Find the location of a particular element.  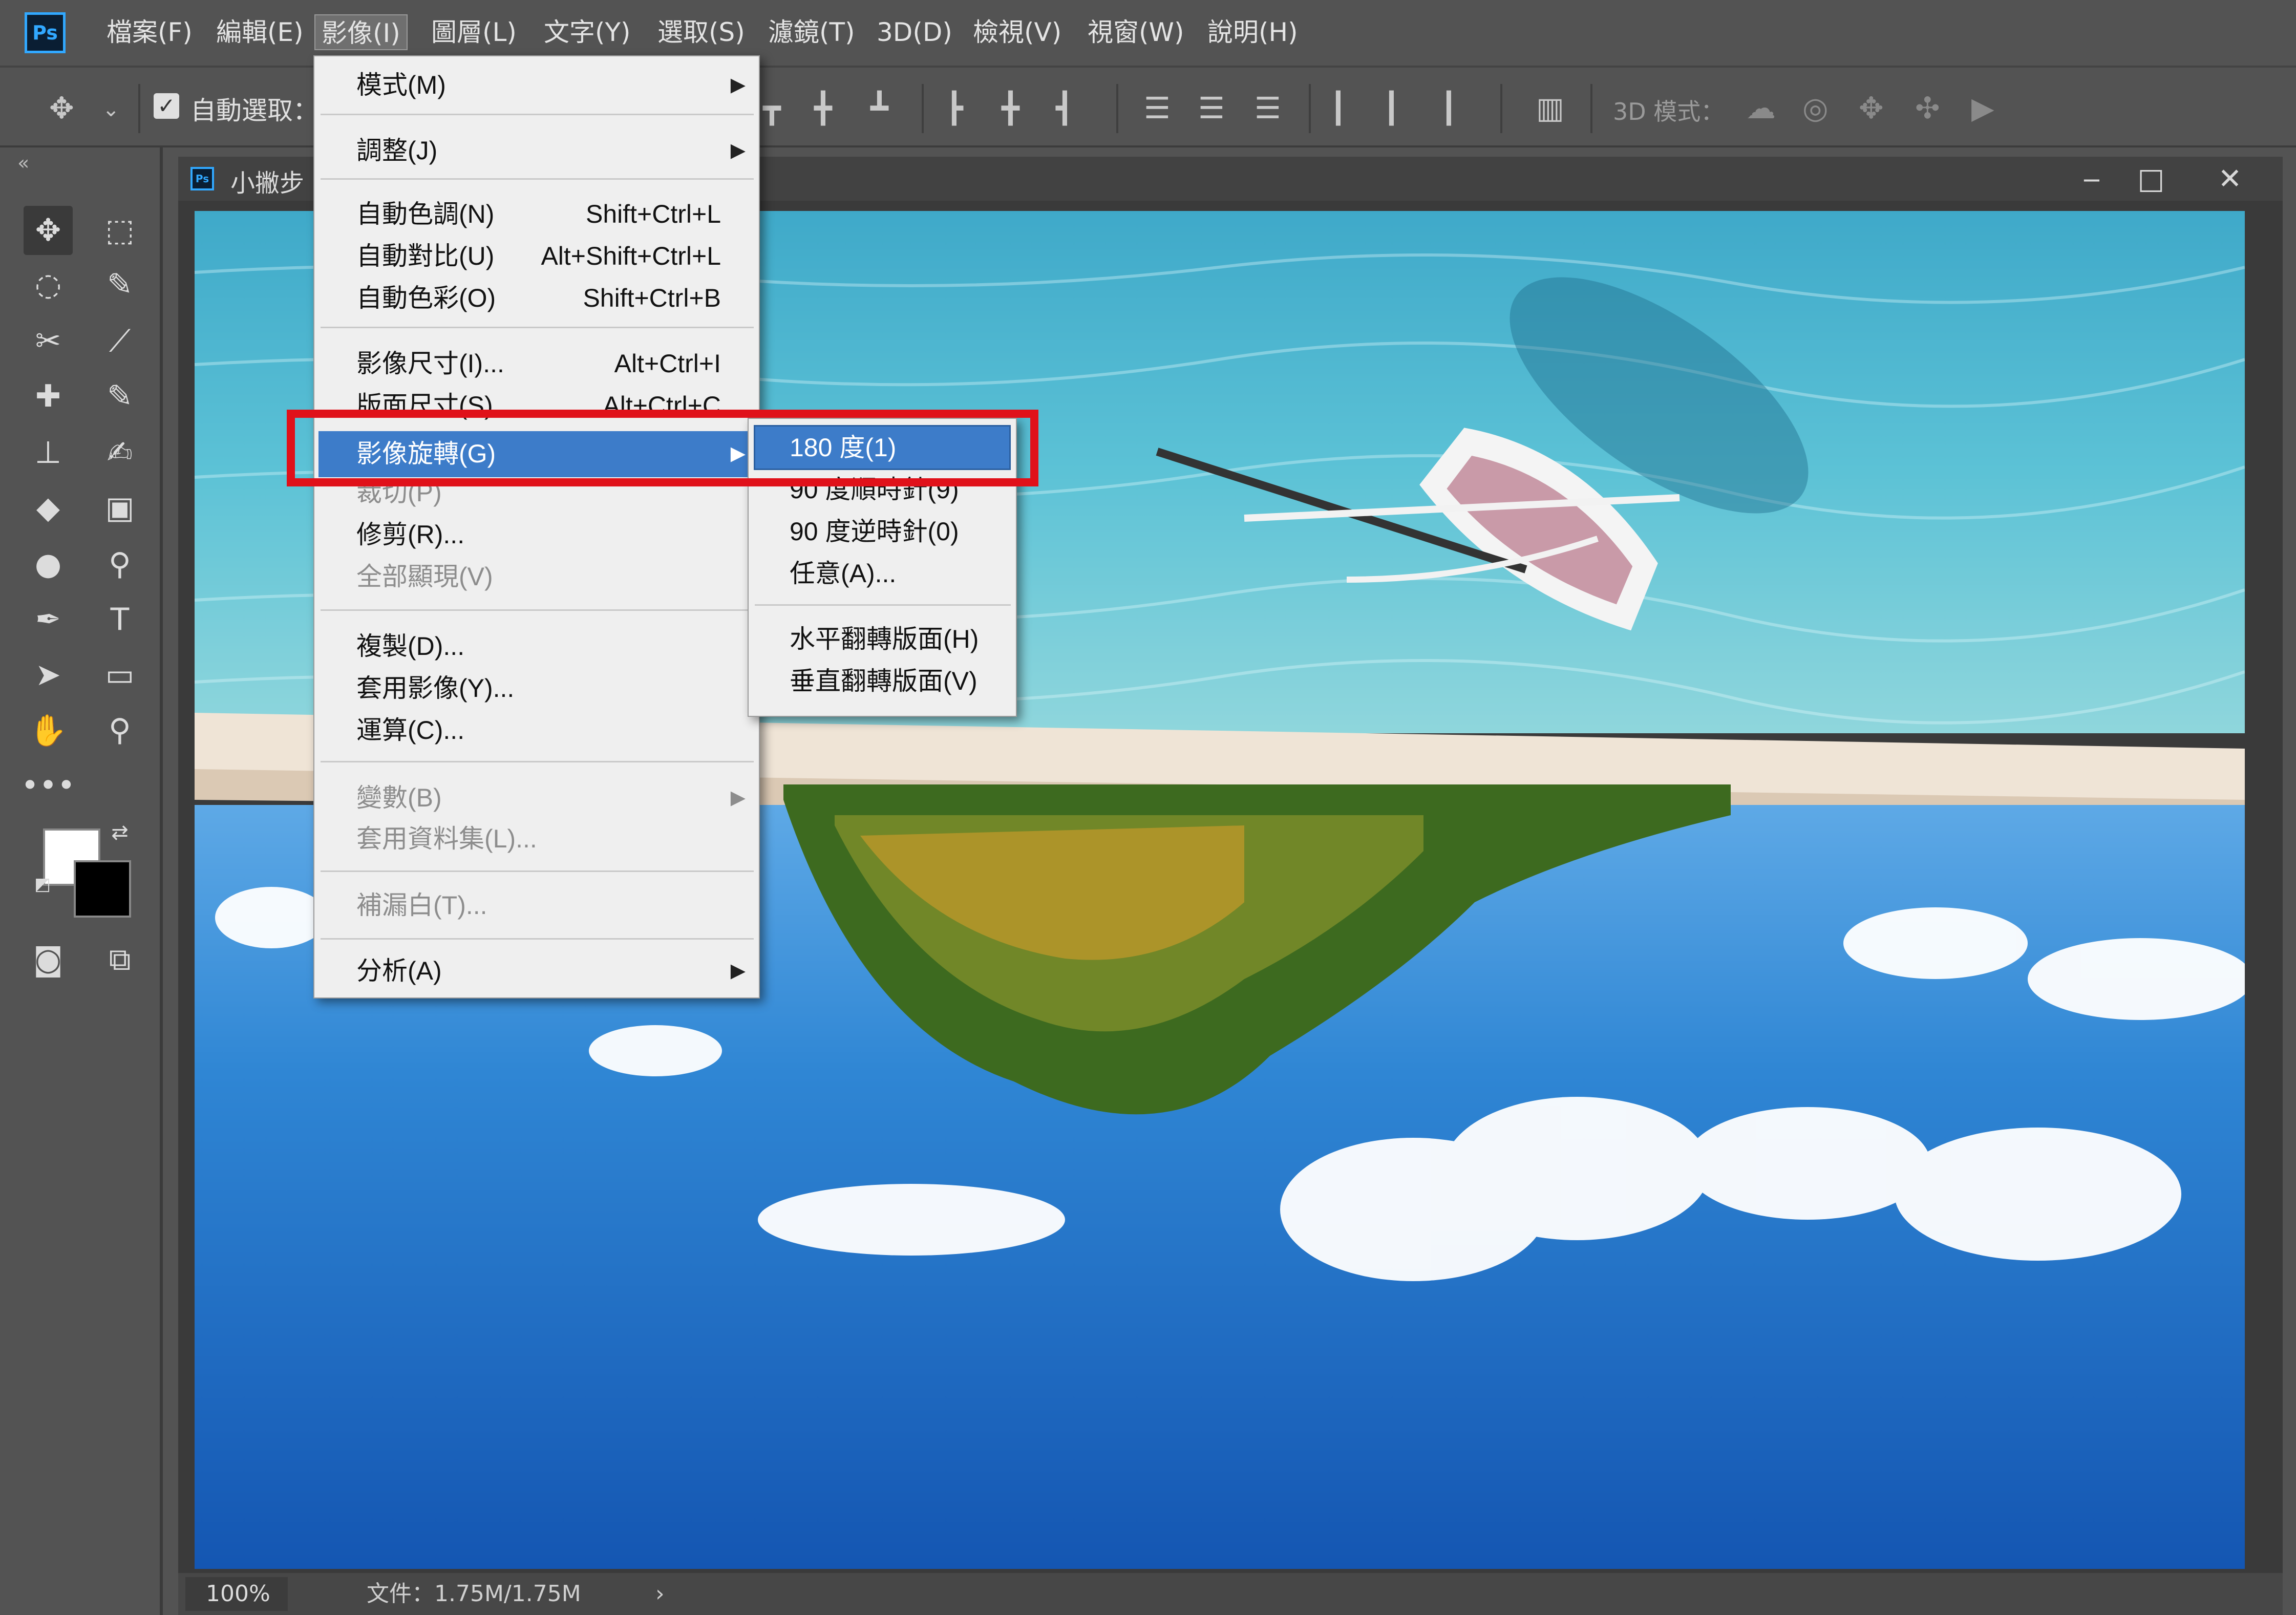

align-top-icon: ┳ is located at coordinates (772, 108).